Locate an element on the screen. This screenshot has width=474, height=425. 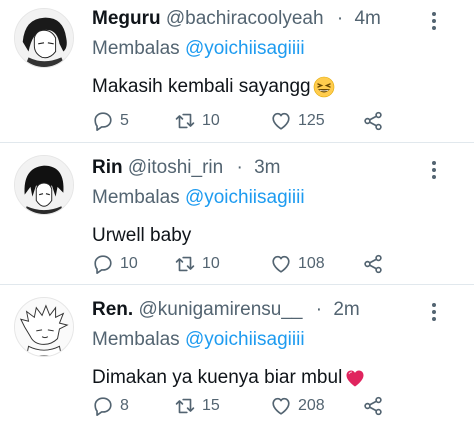
reply-button: 10 is located at coordinates (115, 264).